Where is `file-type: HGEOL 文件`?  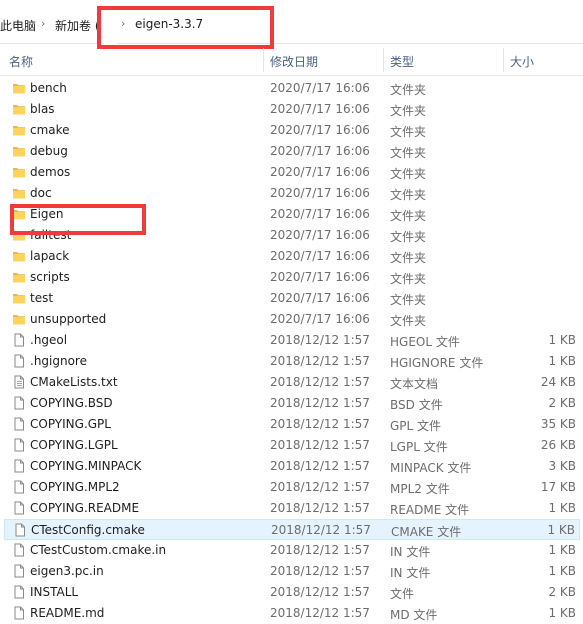 file-type: HGEOL 文件 is located at coordinates (425, 342).